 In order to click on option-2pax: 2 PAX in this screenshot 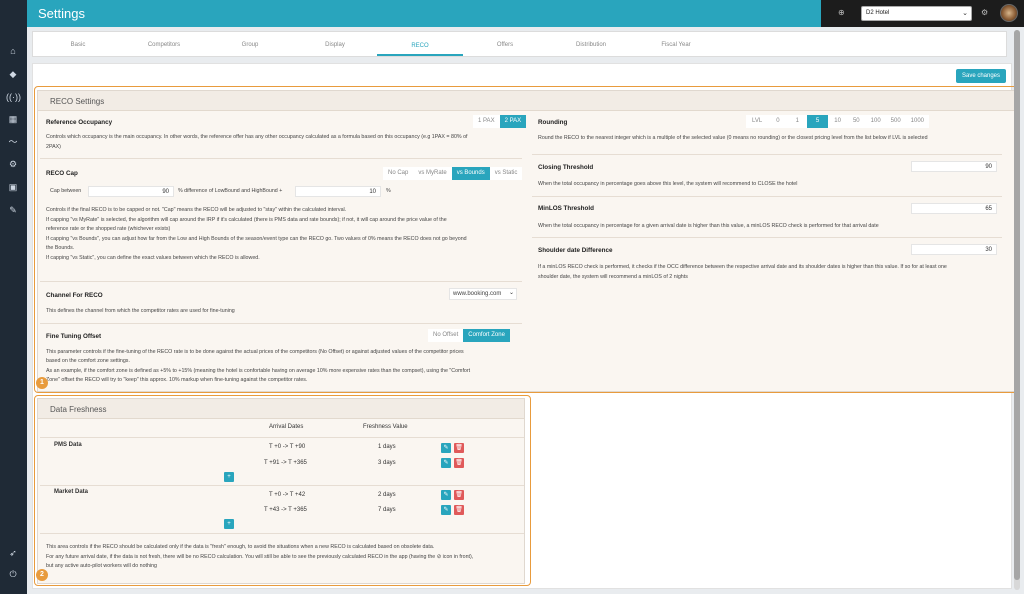, I will do `click(513, 121)`.